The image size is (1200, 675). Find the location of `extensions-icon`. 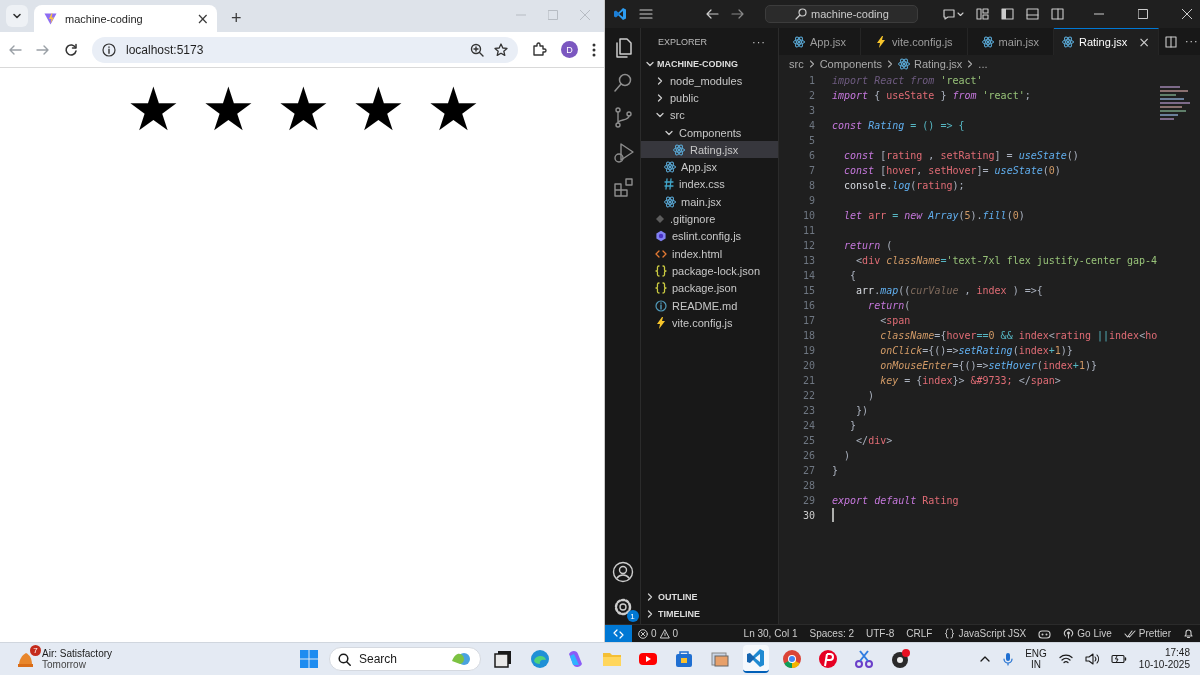

extensions-icon is located at coordinates (622, 187).